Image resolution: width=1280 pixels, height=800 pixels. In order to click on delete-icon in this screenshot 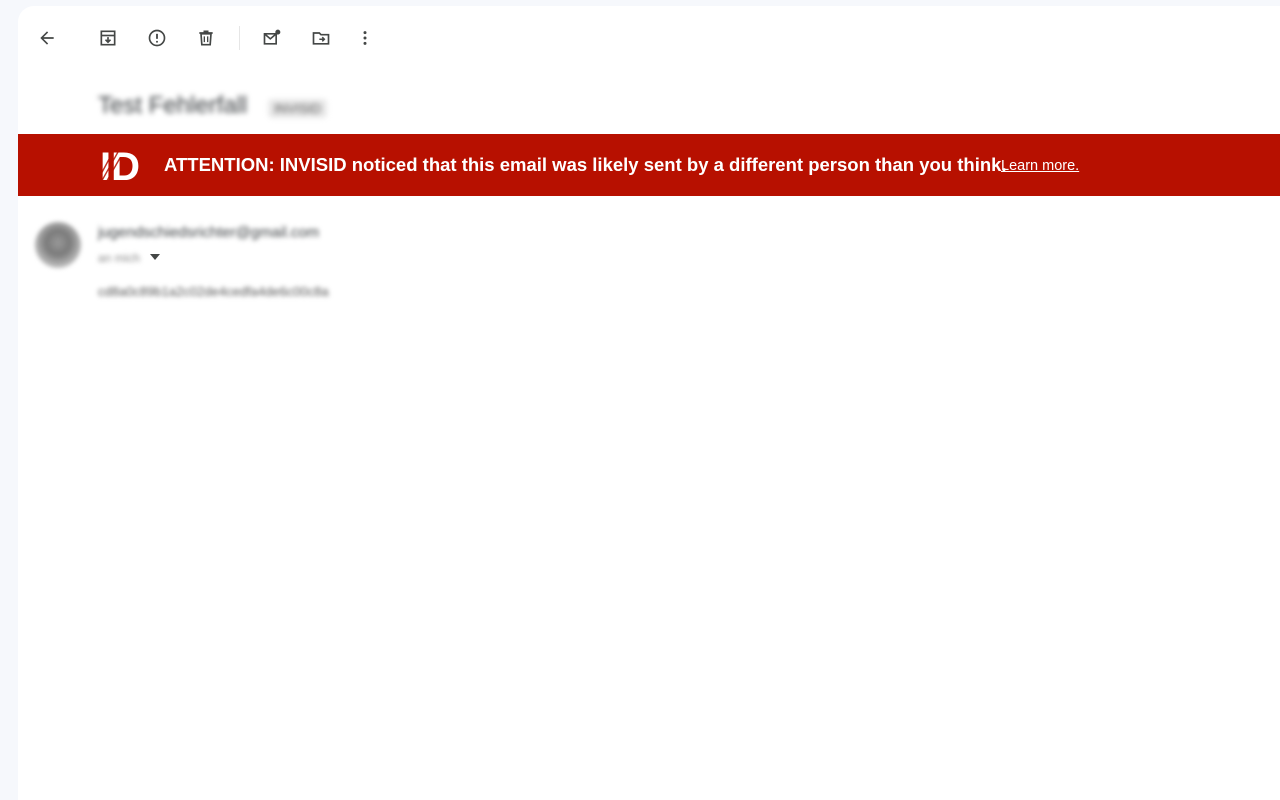, I will do `click(206, 38)`.